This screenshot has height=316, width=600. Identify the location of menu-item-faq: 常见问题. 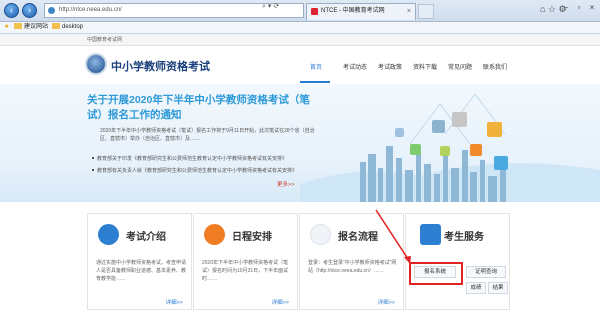
(460, 66).